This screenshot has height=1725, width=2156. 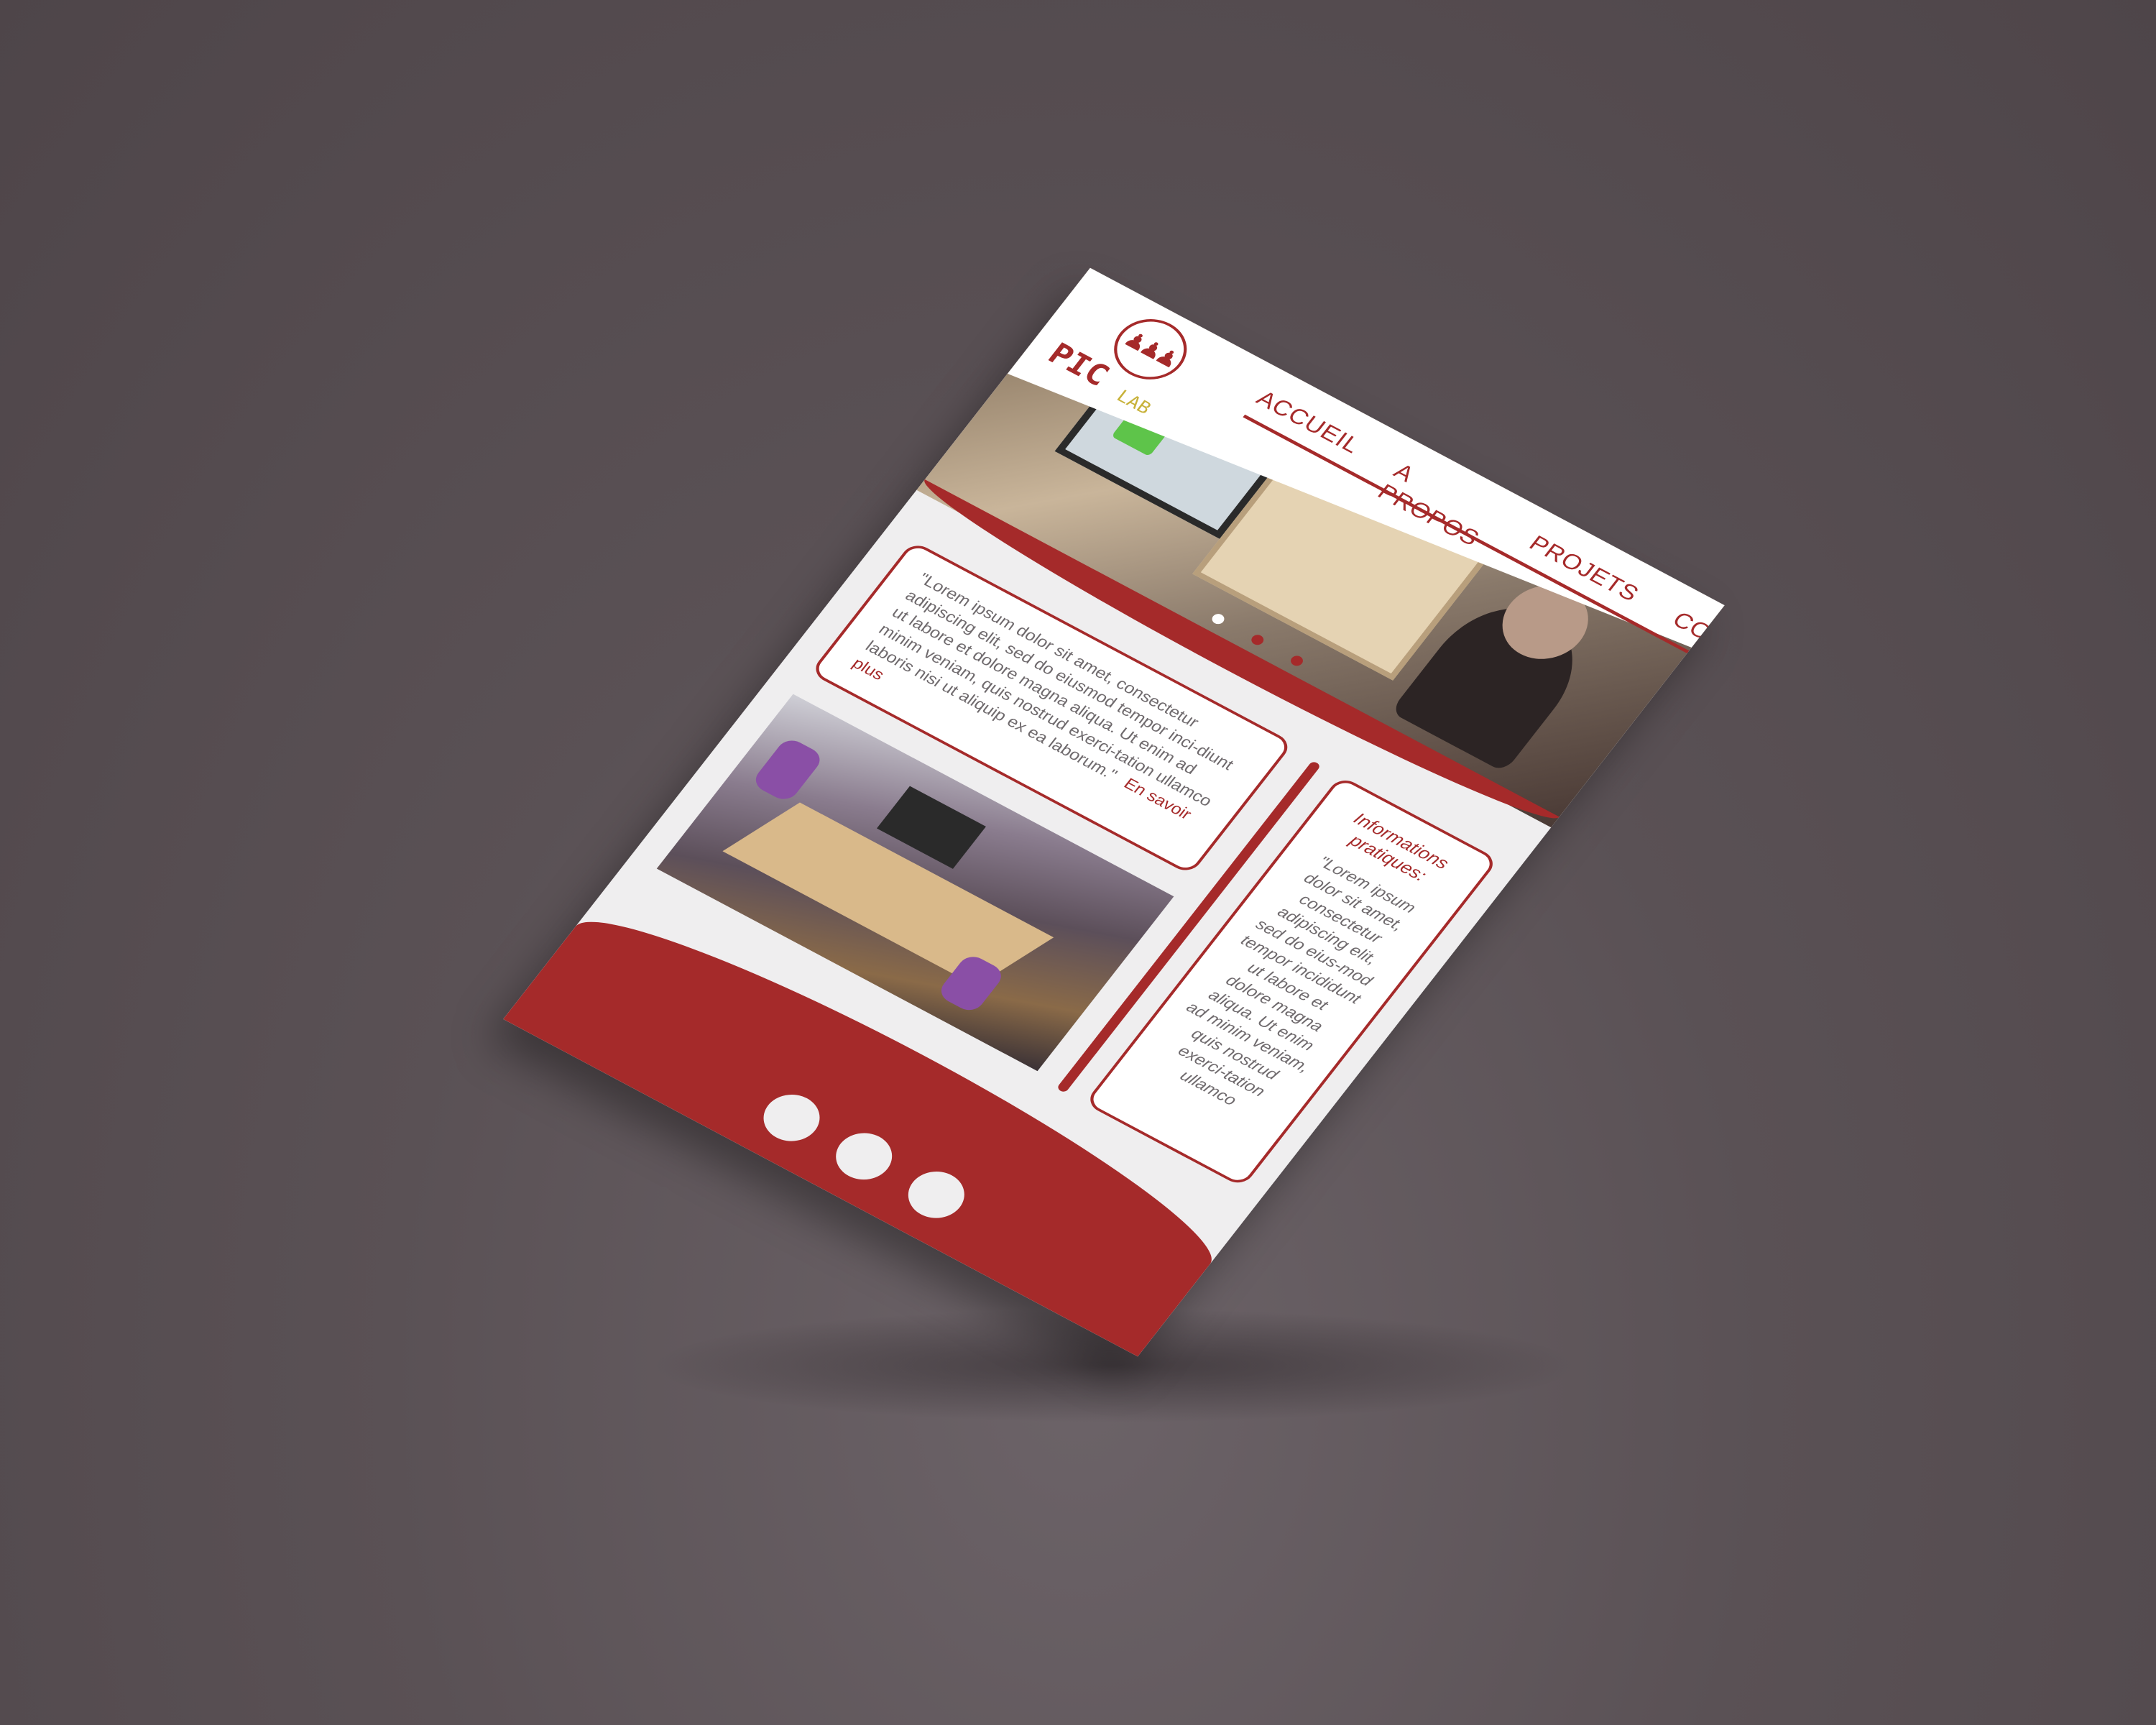 What do you see at coordinates (1133, 402) in the screenshot?
I see `logo-lab-text: LAB` at bounding box center [1133, 402].